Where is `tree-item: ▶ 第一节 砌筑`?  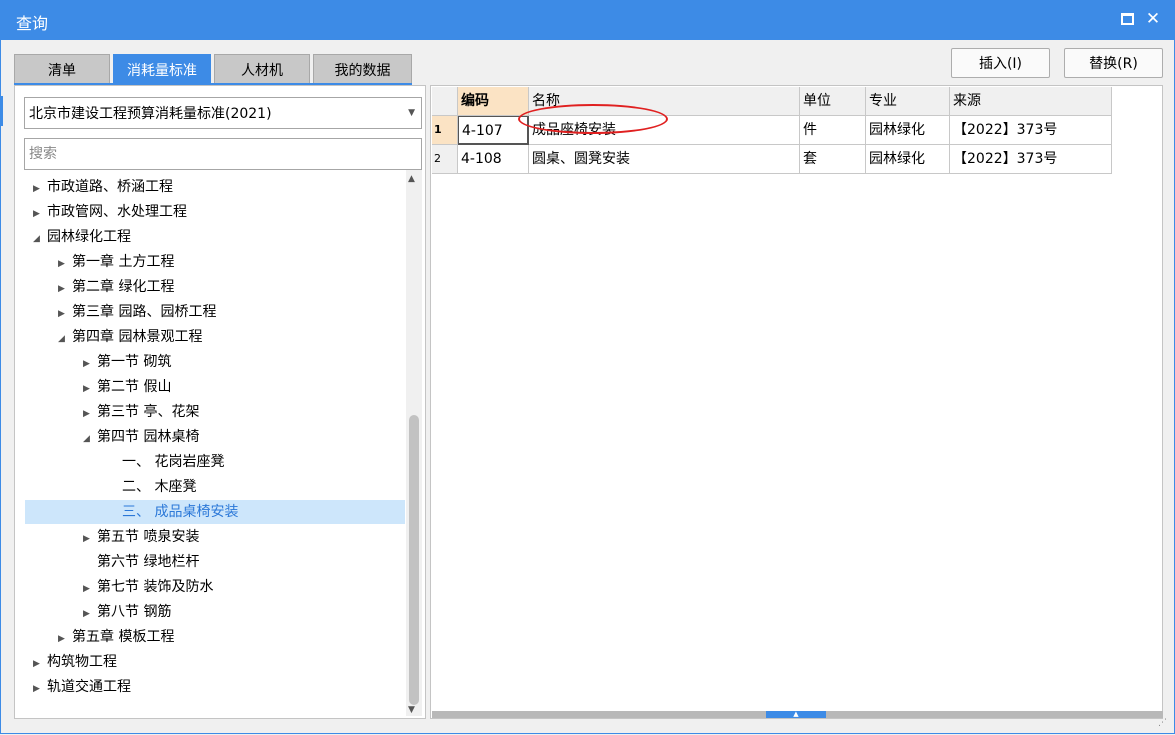 tree-item: ▶ 第一节 砌筑 is located at coordinates (127, 362).